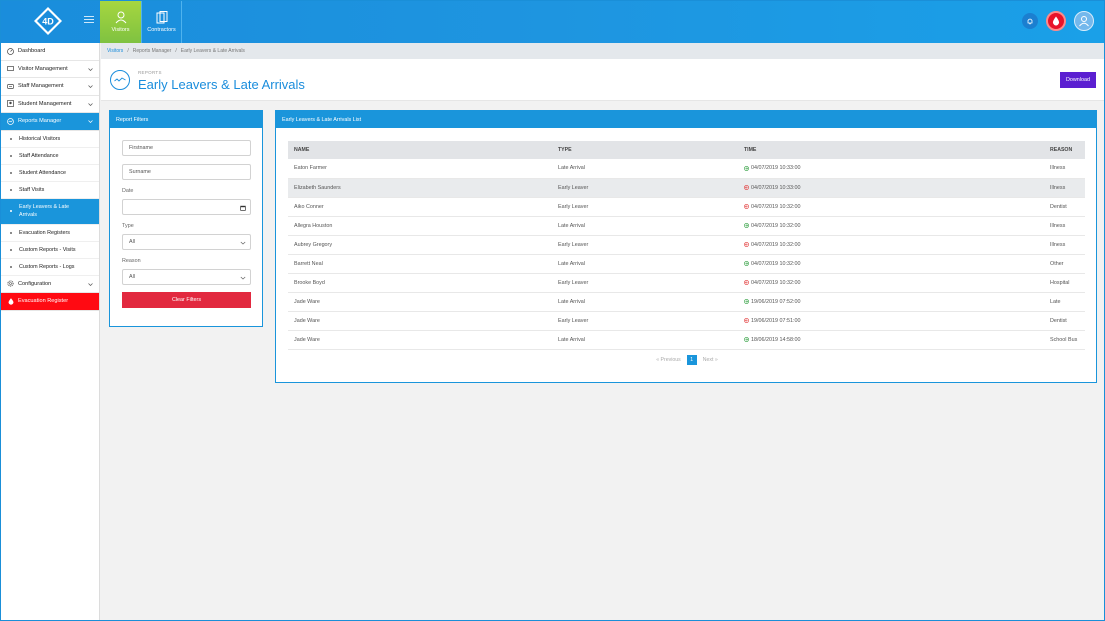  I want to click on column-header-reason: REASON, so click(1064, 150).